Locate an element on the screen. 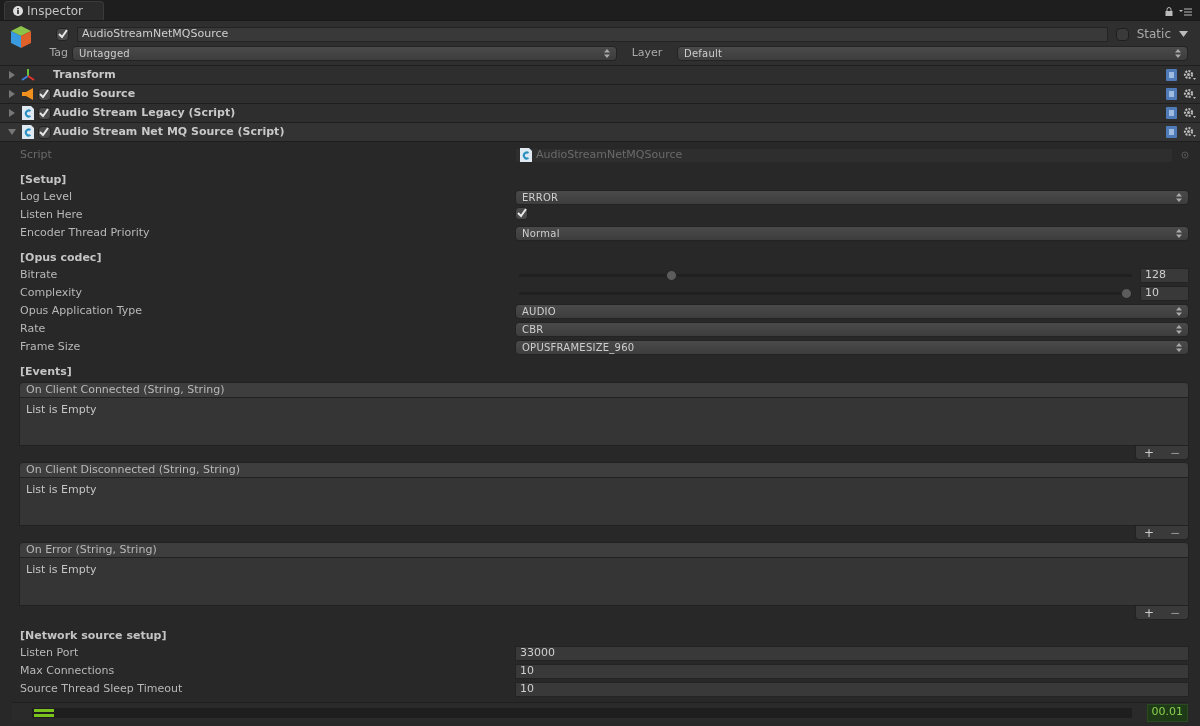 The image size is (1200, 726). expanded-arrow-icon is located at coordinates (12, 132).